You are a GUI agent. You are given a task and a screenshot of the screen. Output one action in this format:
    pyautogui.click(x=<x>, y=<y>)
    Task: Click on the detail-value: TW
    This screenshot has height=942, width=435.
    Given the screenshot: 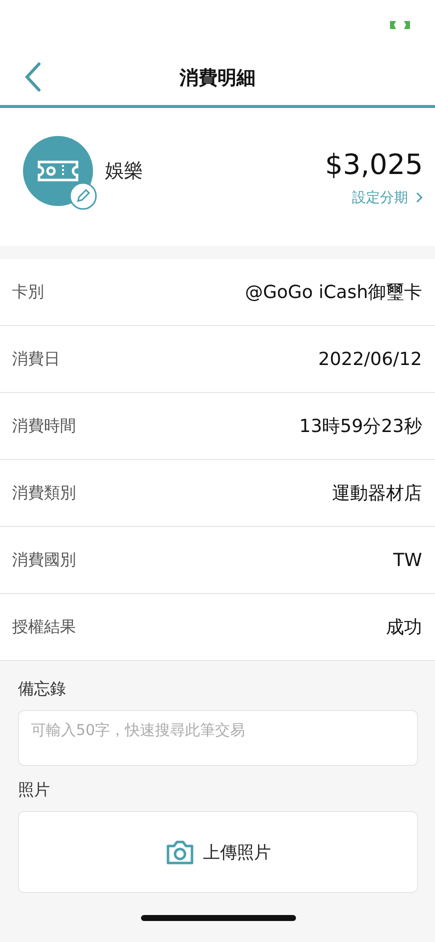 What is the action you would take?
    pyautogui.click(x=407, y=560)
    